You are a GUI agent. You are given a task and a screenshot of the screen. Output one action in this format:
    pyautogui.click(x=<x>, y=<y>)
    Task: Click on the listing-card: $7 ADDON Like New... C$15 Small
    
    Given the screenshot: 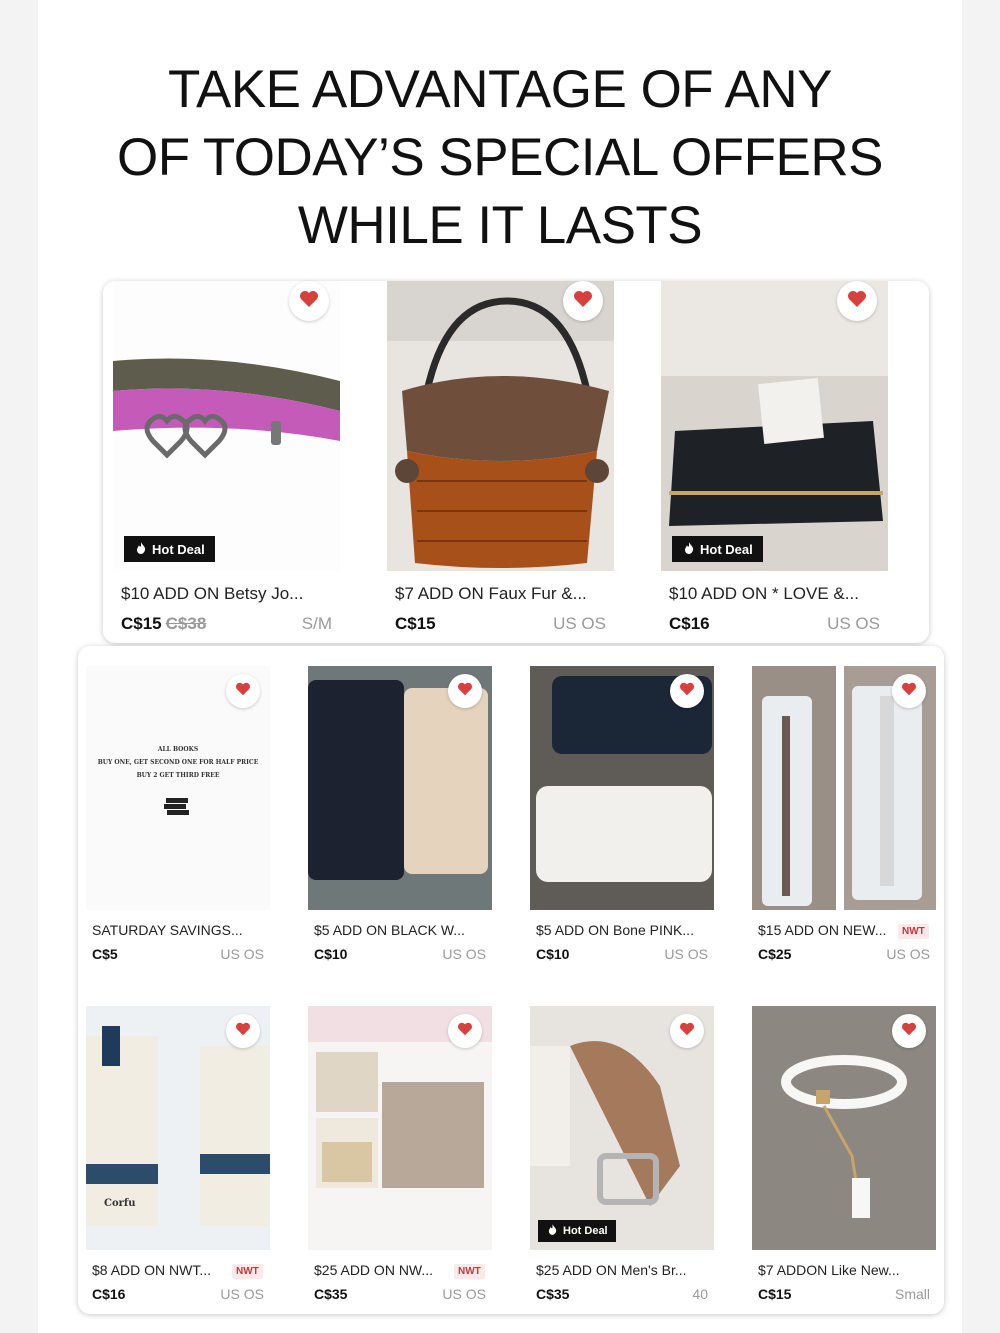 What is the action you would take?
    pyautogui.click(x=844, y=1156)
    